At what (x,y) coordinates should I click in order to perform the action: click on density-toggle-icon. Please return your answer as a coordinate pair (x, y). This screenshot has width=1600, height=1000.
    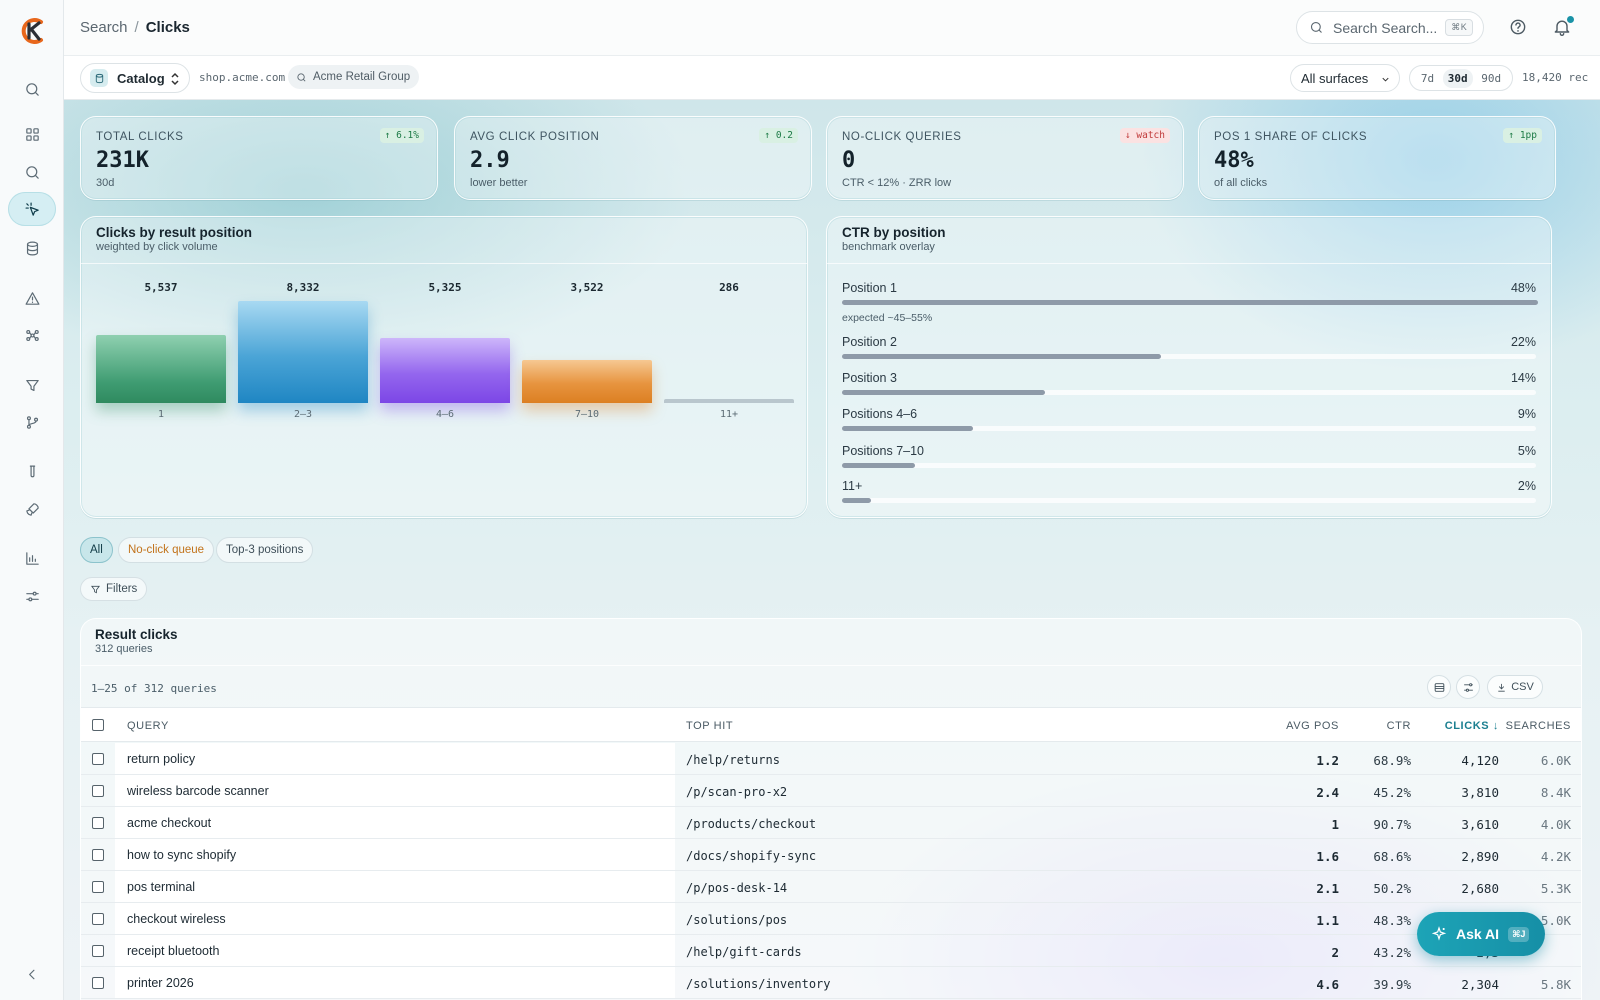
    Looking at the image, I should click on (1439, 687).